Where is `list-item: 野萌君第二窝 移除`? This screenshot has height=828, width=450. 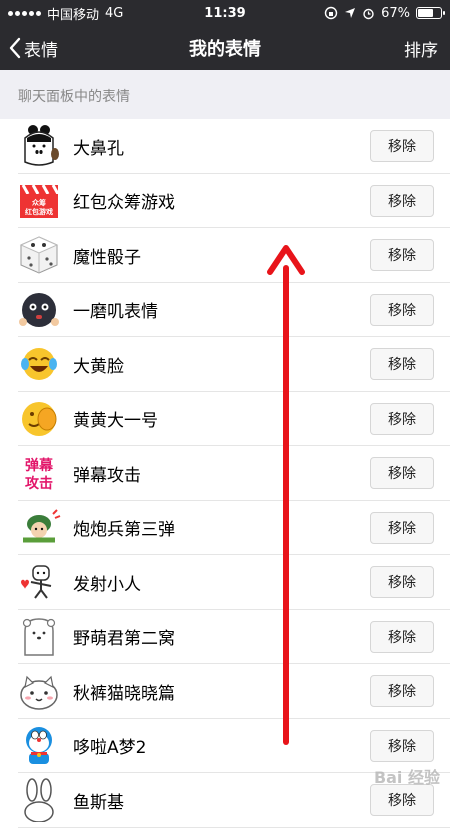
list-item: 野萌君第二窝 移除 is located at coordinates (225, 637).